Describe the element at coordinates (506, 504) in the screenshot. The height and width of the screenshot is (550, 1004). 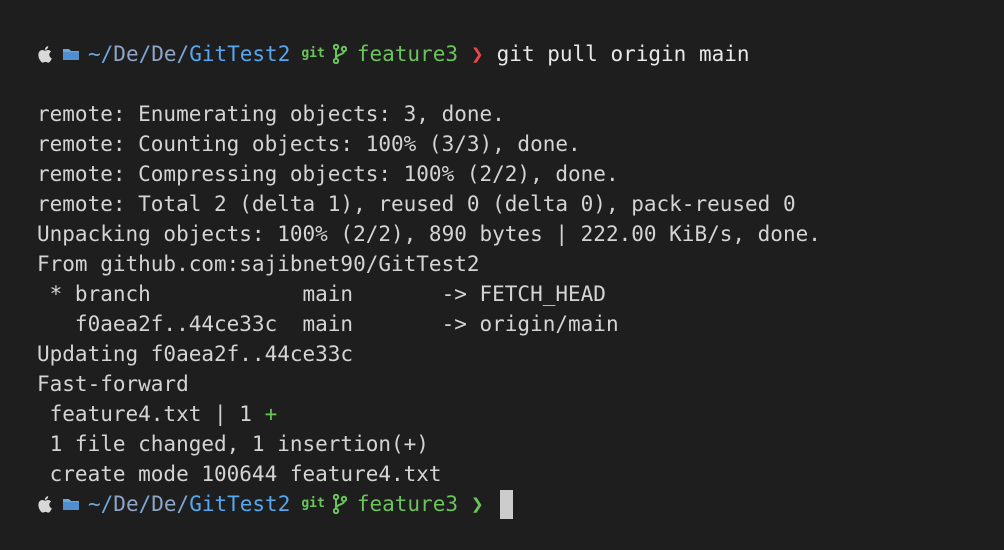
I see `text-cursor` at that location.